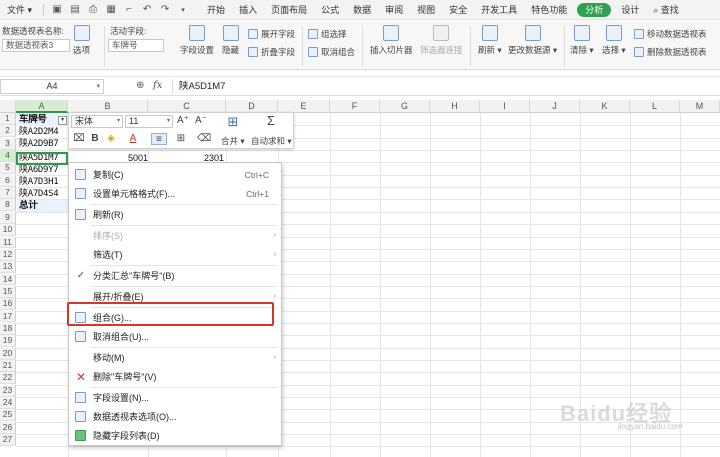 The width and height of the screenshot is (720, 457). What do you see at coordinates (147, 10) in the screenshot?
I see `undo-icon: ↶` at bounding box center [147, 10].